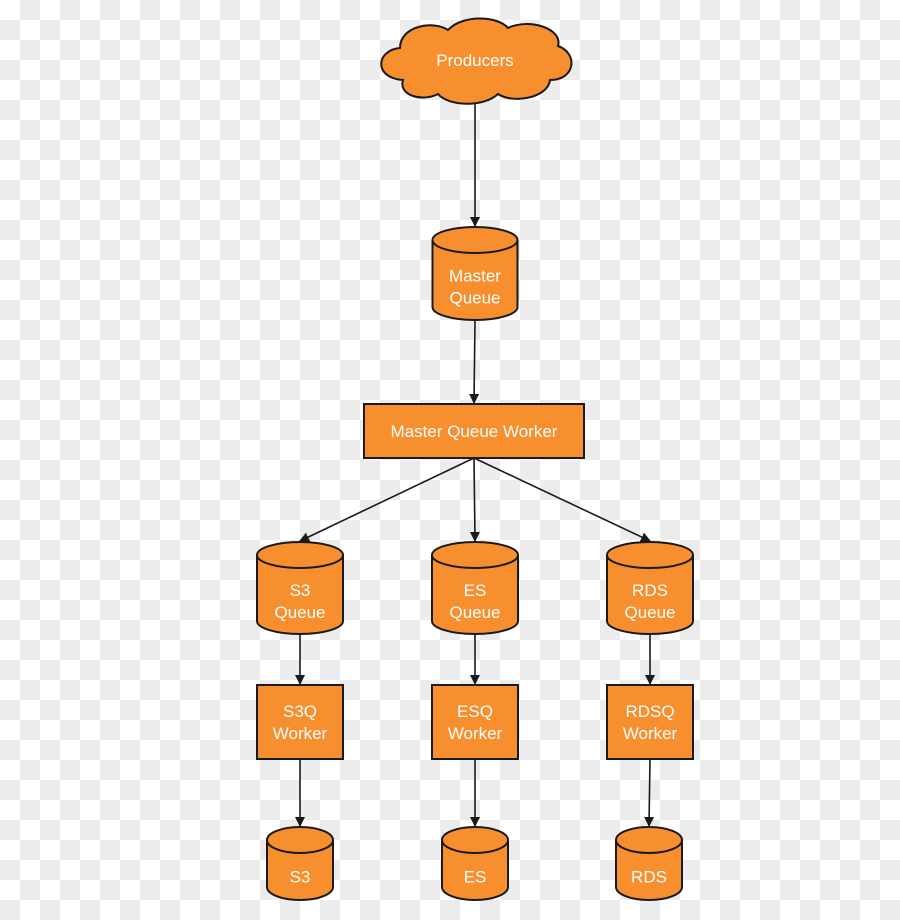  I want to click on node-s3: S3, so click(300, 863).